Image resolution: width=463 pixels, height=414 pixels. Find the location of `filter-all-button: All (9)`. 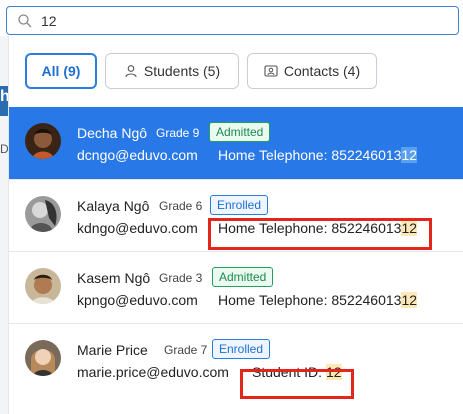

filter-all-button: All (9) is located at coordinates (61, 71).